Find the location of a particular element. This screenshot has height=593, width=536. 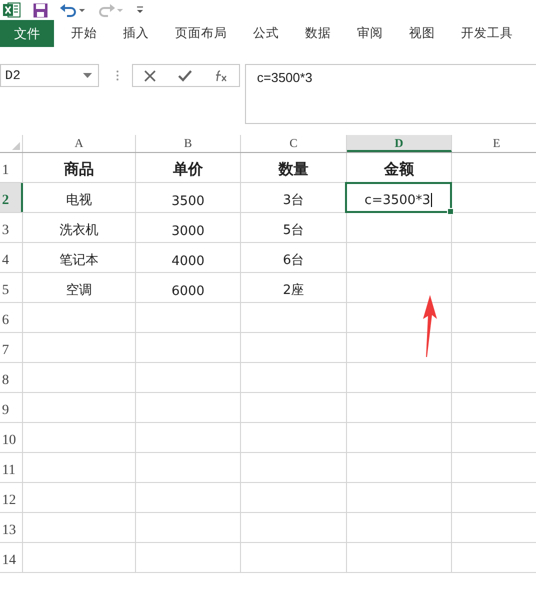

row-header: 5 is located at coordinates (11, 287).